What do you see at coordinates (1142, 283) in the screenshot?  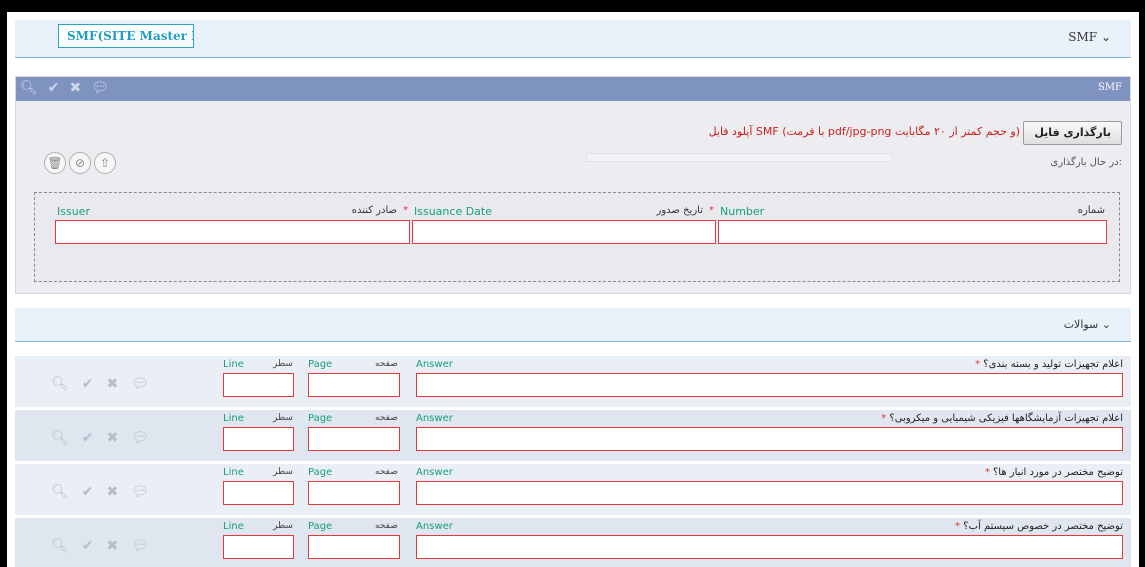 I see `window-frame-right` at bounding box center [1142, 283].